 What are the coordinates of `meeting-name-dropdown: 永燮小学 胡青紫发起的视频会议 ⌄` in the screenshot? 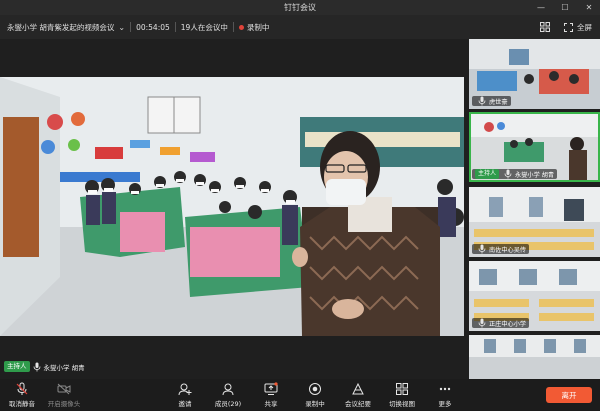 It's located at (66, 27).